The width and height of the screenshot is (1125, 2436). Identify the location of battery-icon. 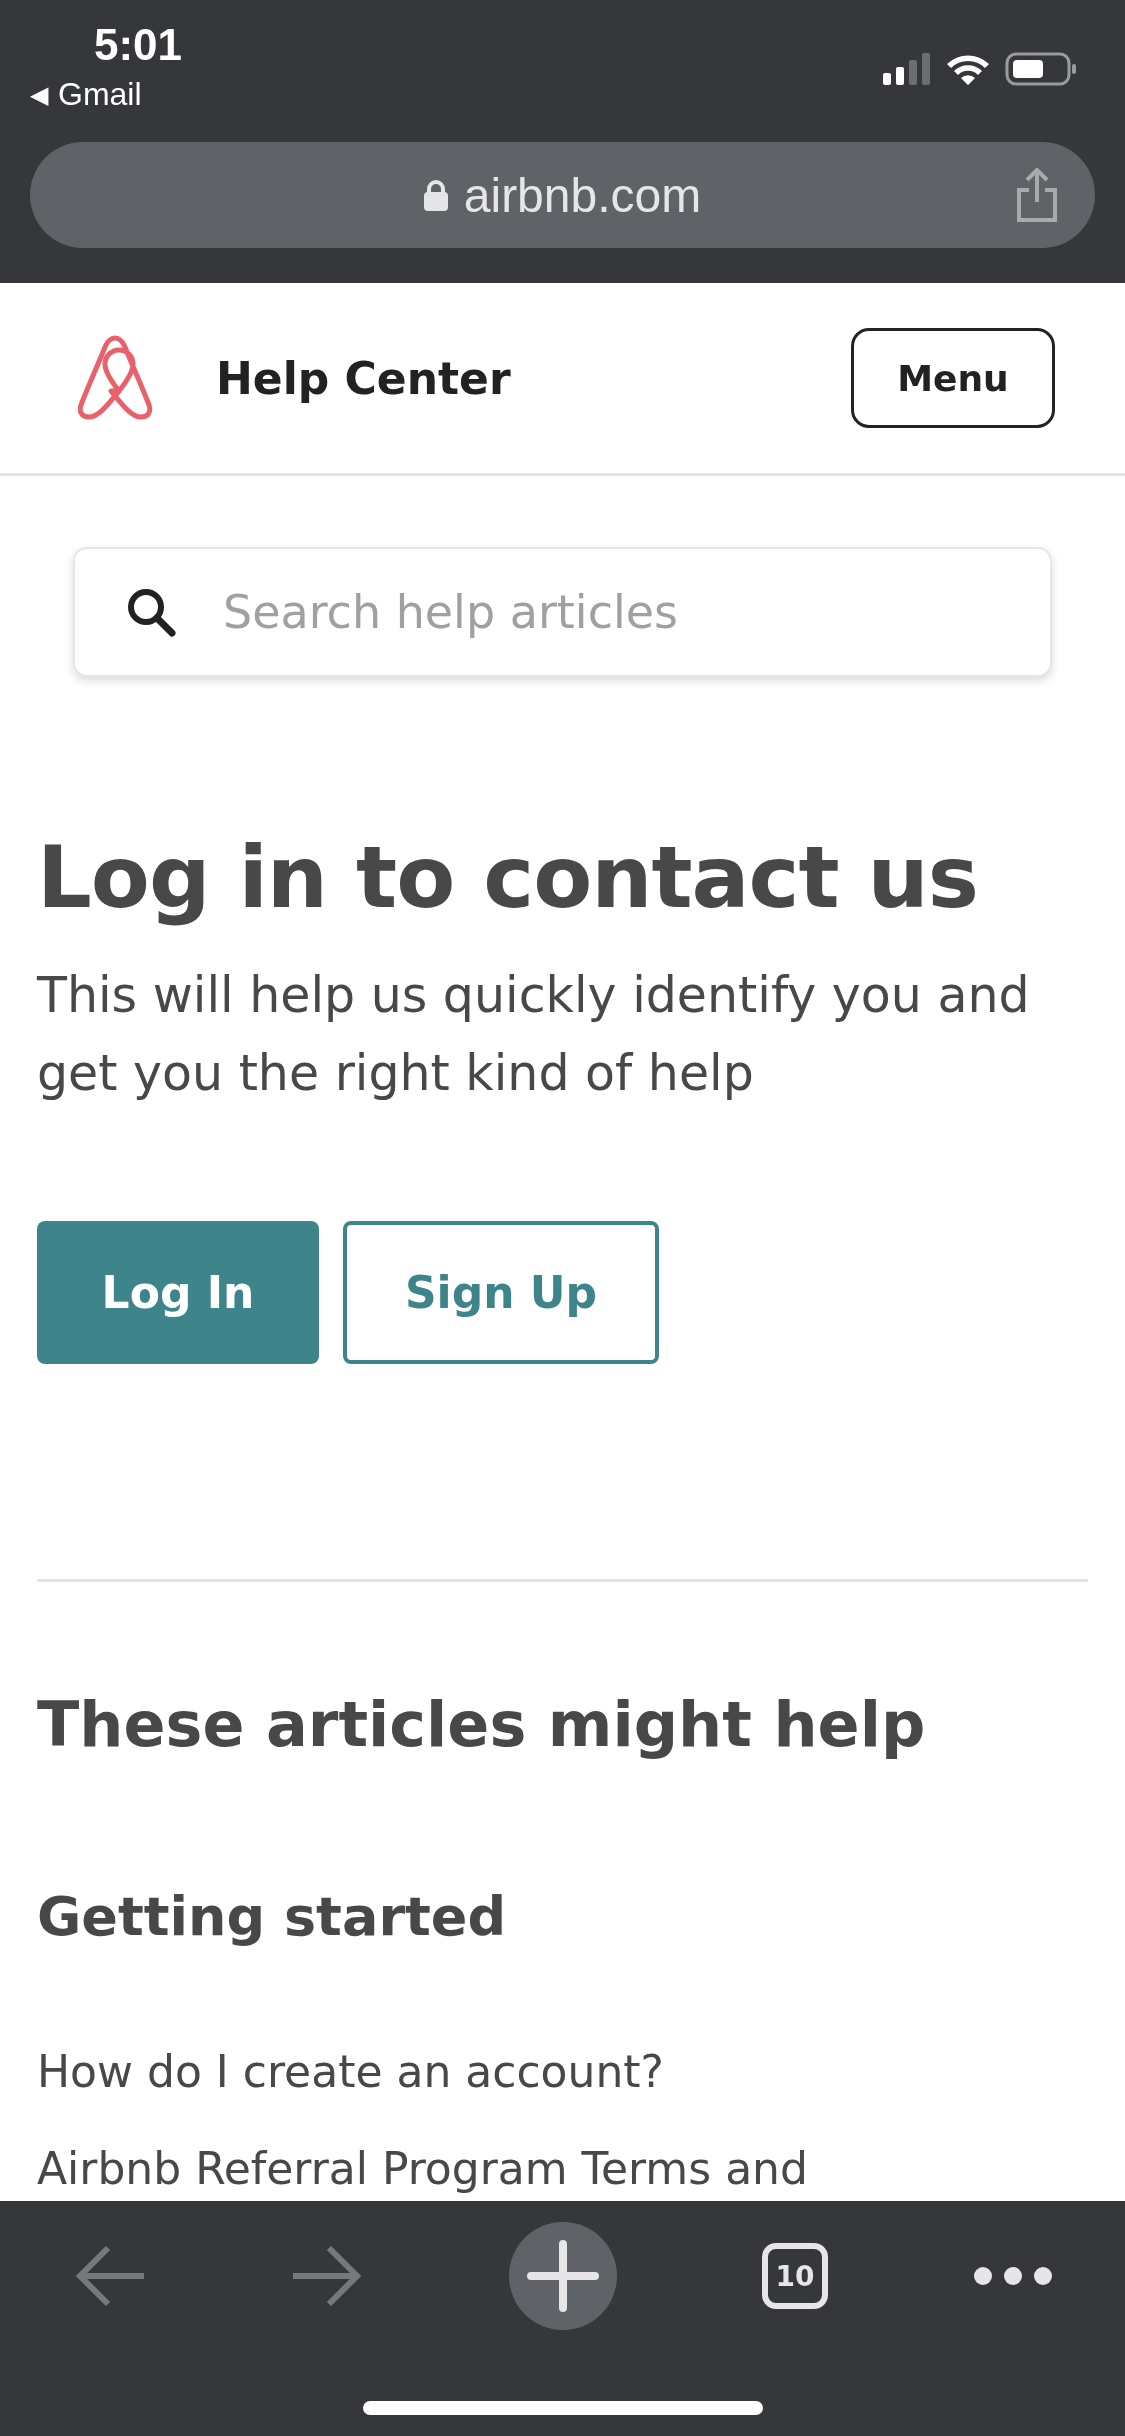
(1041, 69).